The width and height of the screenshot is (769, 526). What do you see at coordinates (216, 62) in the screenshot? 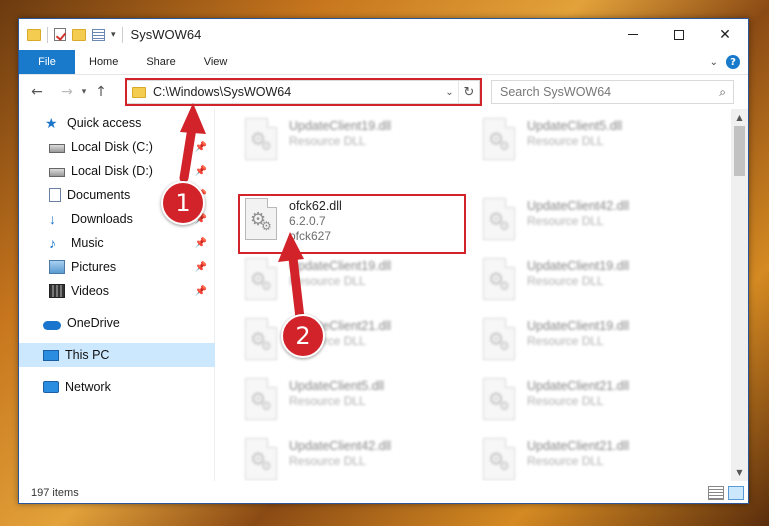
I see `tab-view: View` at bounding box center [216, 62].